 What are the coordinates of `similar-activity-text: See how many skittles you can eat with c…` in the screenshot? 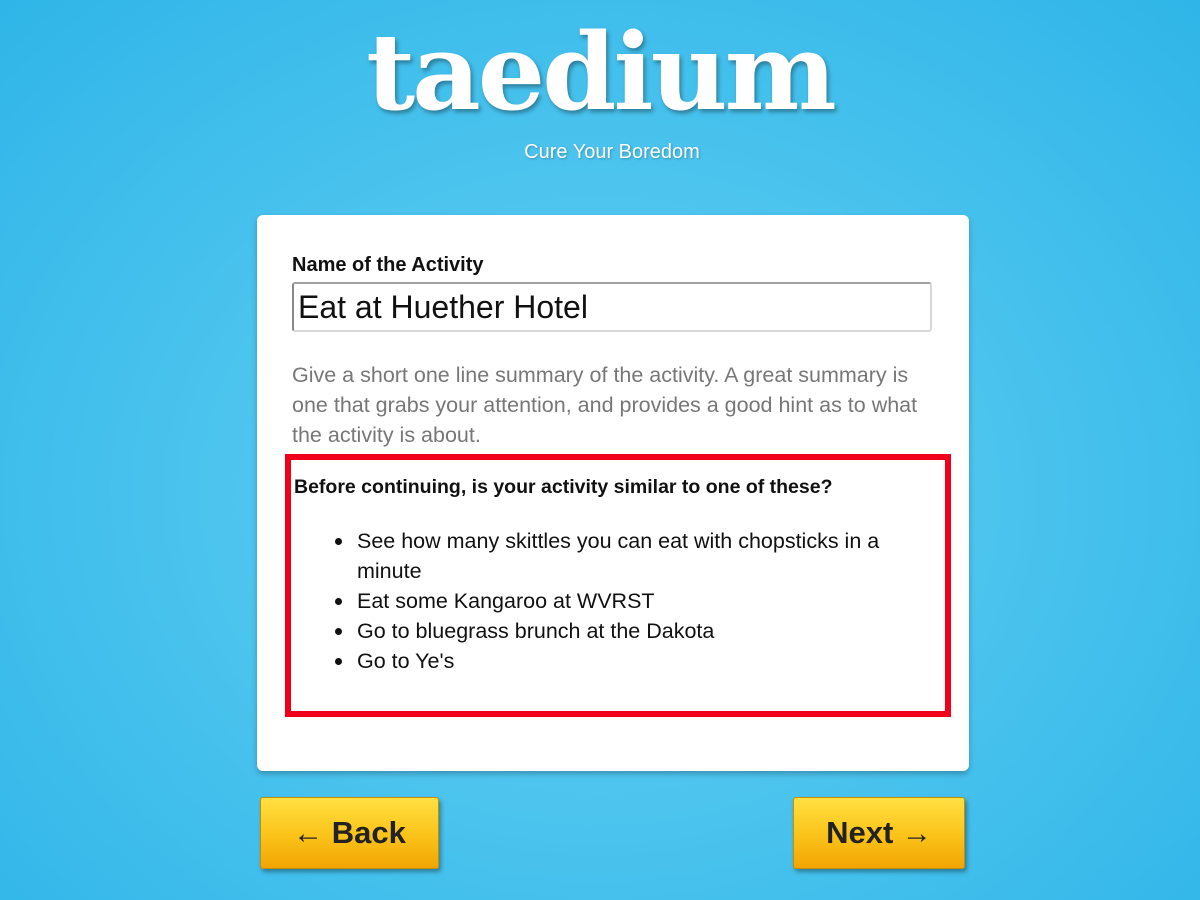 It's located at (618, 556).